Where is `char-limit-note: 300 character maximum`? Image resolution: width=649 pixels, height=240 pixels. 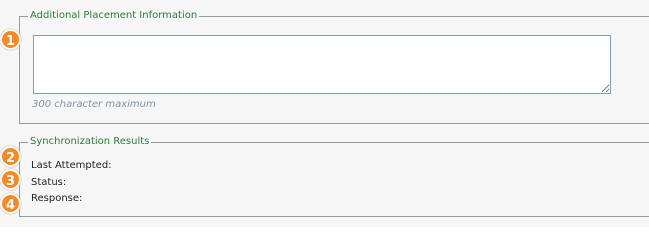
char-limit-note: 300 character maximum is located at coordinates (94, 104).